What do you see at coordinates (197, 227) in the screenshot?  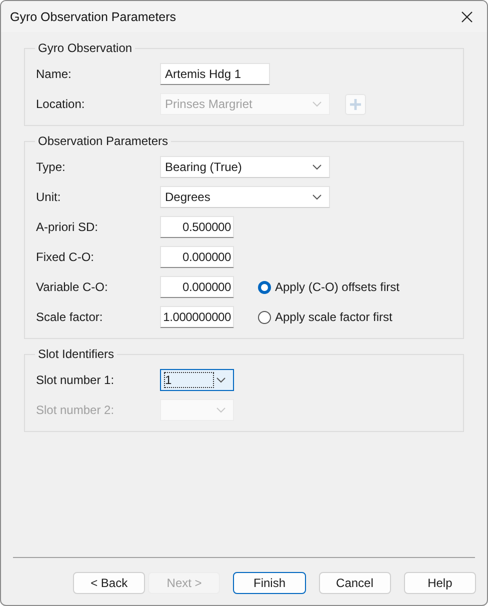 I see `number-field: 0.500000` at bounding box center [197, 227].